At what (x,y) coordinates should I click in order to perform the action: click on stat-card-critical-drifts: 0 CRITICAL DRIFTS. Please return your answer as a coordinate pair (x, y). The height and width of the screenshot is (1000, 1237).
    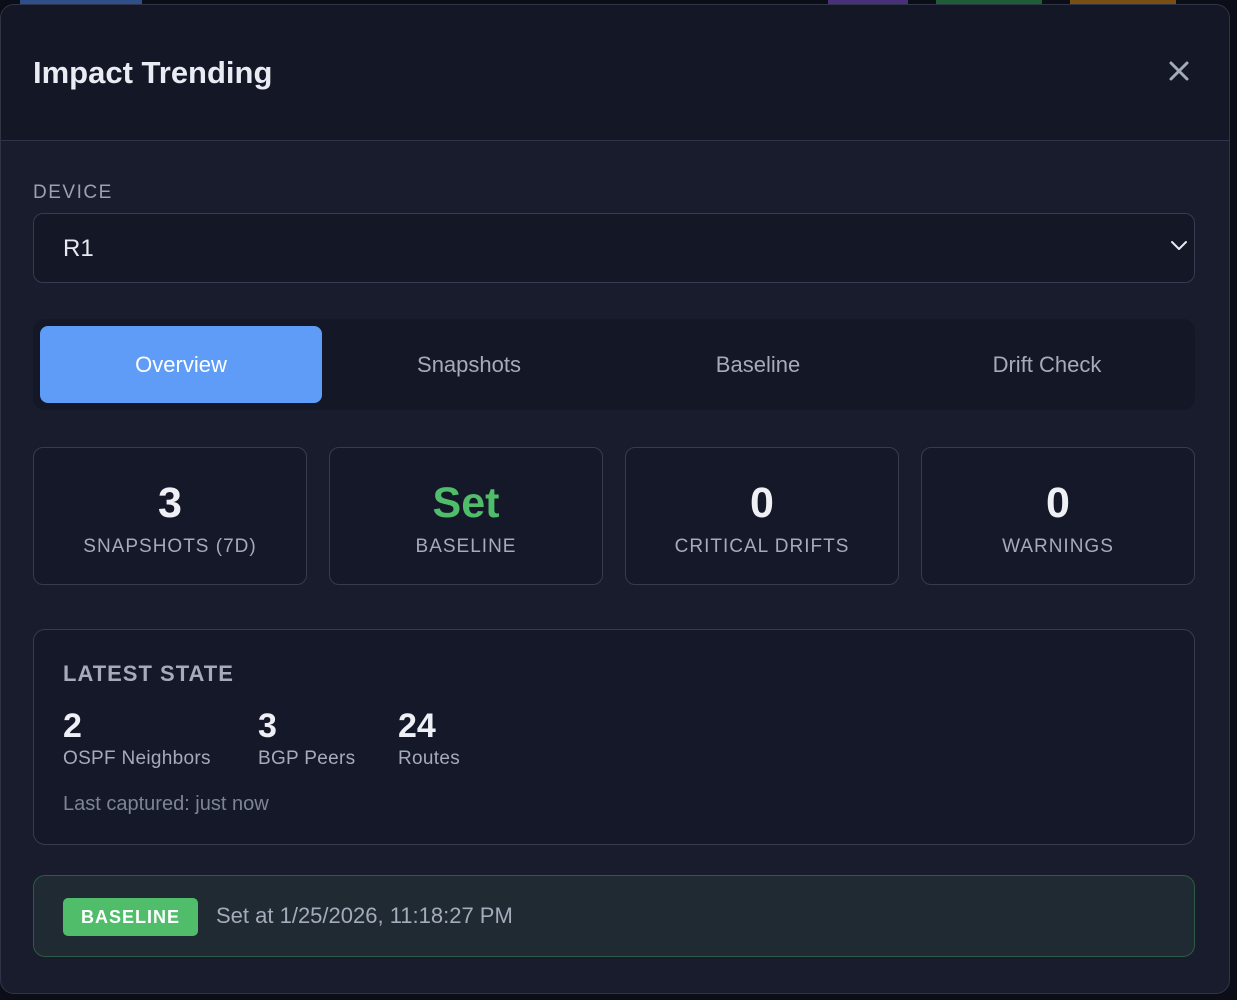
    Looking at the image, I should click on (762, 516).